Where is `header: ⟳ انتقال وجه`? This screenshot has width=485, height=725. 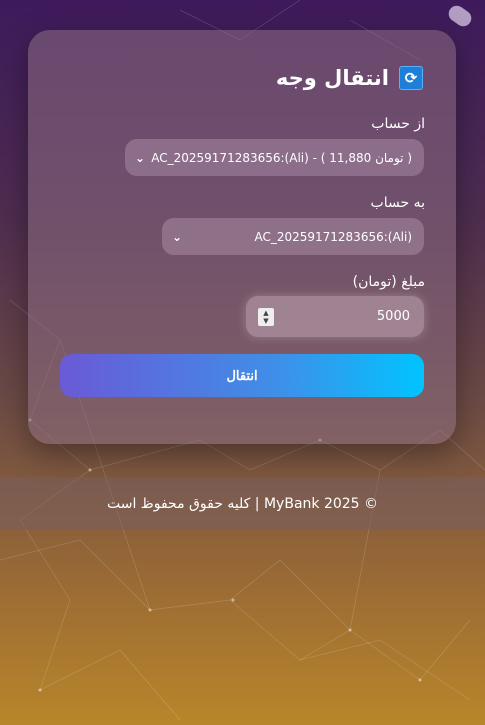
header: ⟳ انتقال وجه is located at coordinates (349, 78).